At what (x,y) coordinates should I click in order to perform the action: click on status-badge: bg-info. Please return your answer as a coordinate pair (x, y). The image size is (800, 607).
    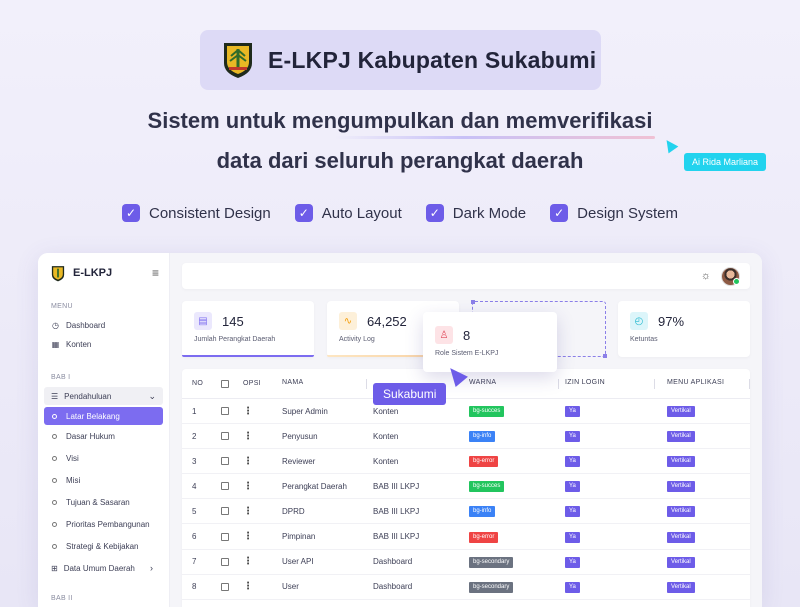
    Looking at the image, I should click on (482, 512).